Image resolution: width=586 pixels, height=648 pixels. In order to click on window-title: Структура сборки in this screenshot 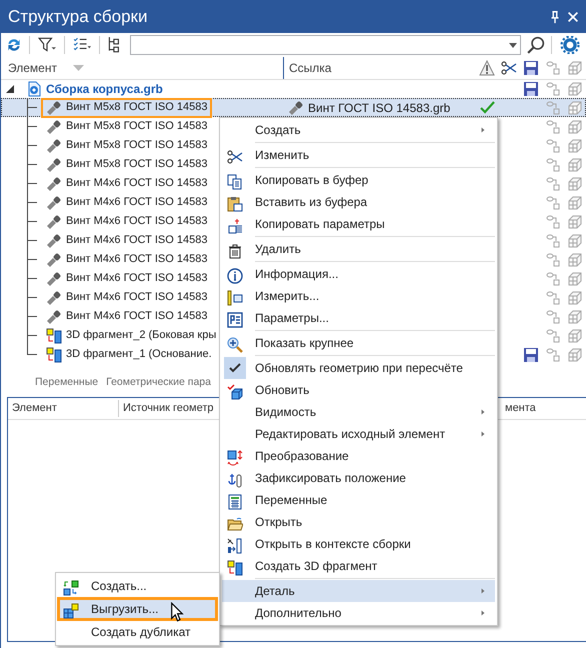, I will do `click(78, 17)`.